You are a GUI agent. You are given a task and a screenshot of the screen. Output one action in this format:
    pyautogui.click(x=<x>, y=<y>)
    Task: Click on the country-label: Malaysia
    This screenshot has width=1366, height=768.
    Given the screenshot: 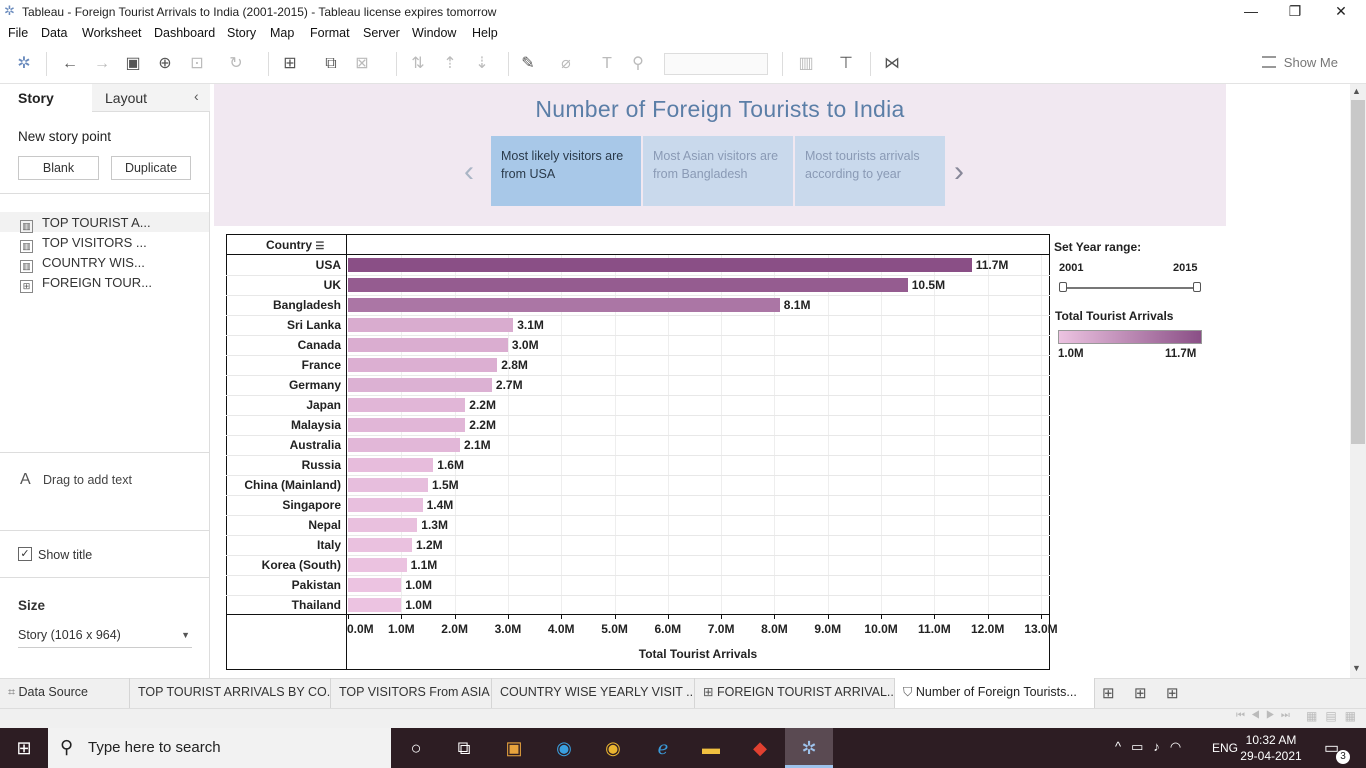 What is the action you would take?
    pyautogui.click(x=284, y=425)
    